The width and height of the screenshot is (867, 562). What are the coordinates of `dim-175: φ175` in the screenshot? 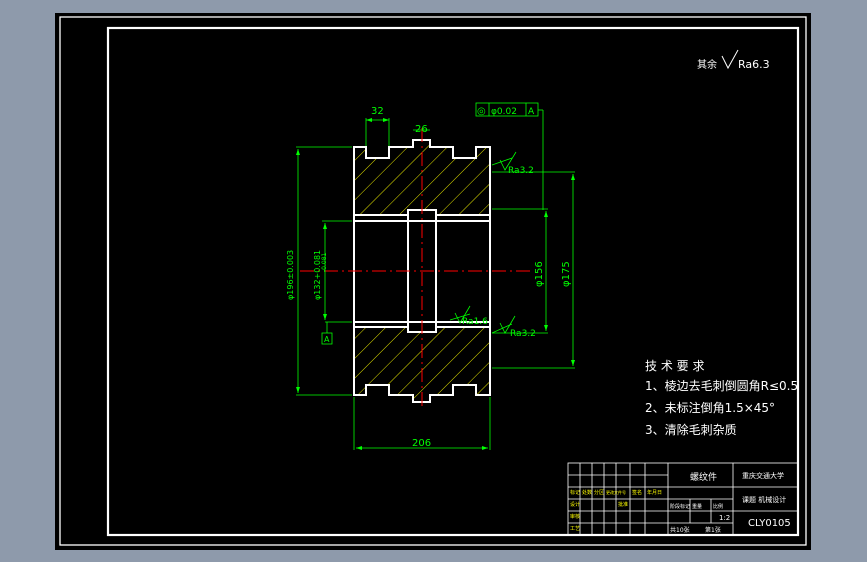 It's located at (566, 274).